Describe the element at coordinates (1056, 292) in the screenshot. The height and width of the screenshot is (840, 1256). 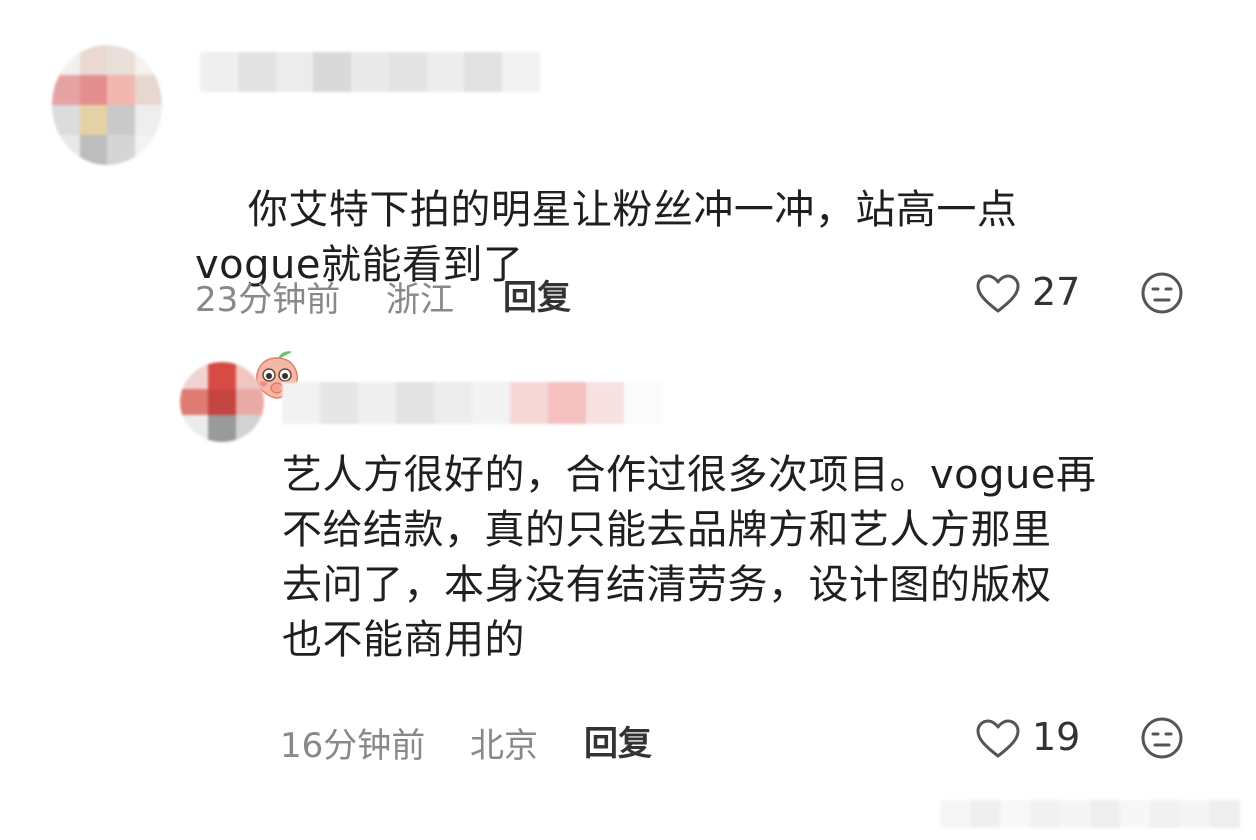
I see `like-count: 27` at that location.